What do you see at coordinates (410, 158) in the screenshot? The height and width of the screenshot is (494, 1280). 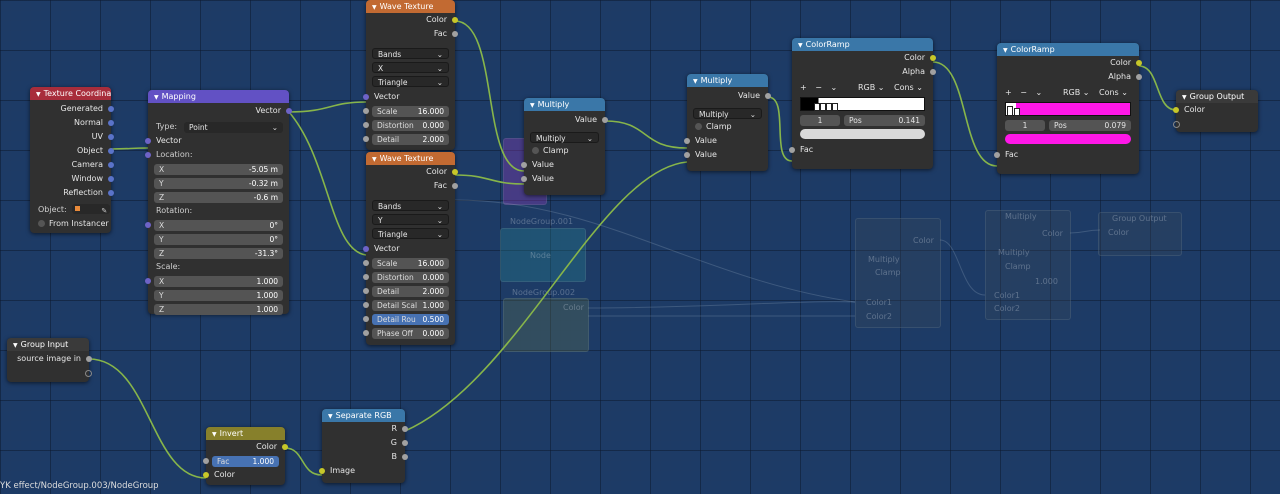 I see `wave-texture-header: ▼ Wave Texture` at bounding box center [410, 158].